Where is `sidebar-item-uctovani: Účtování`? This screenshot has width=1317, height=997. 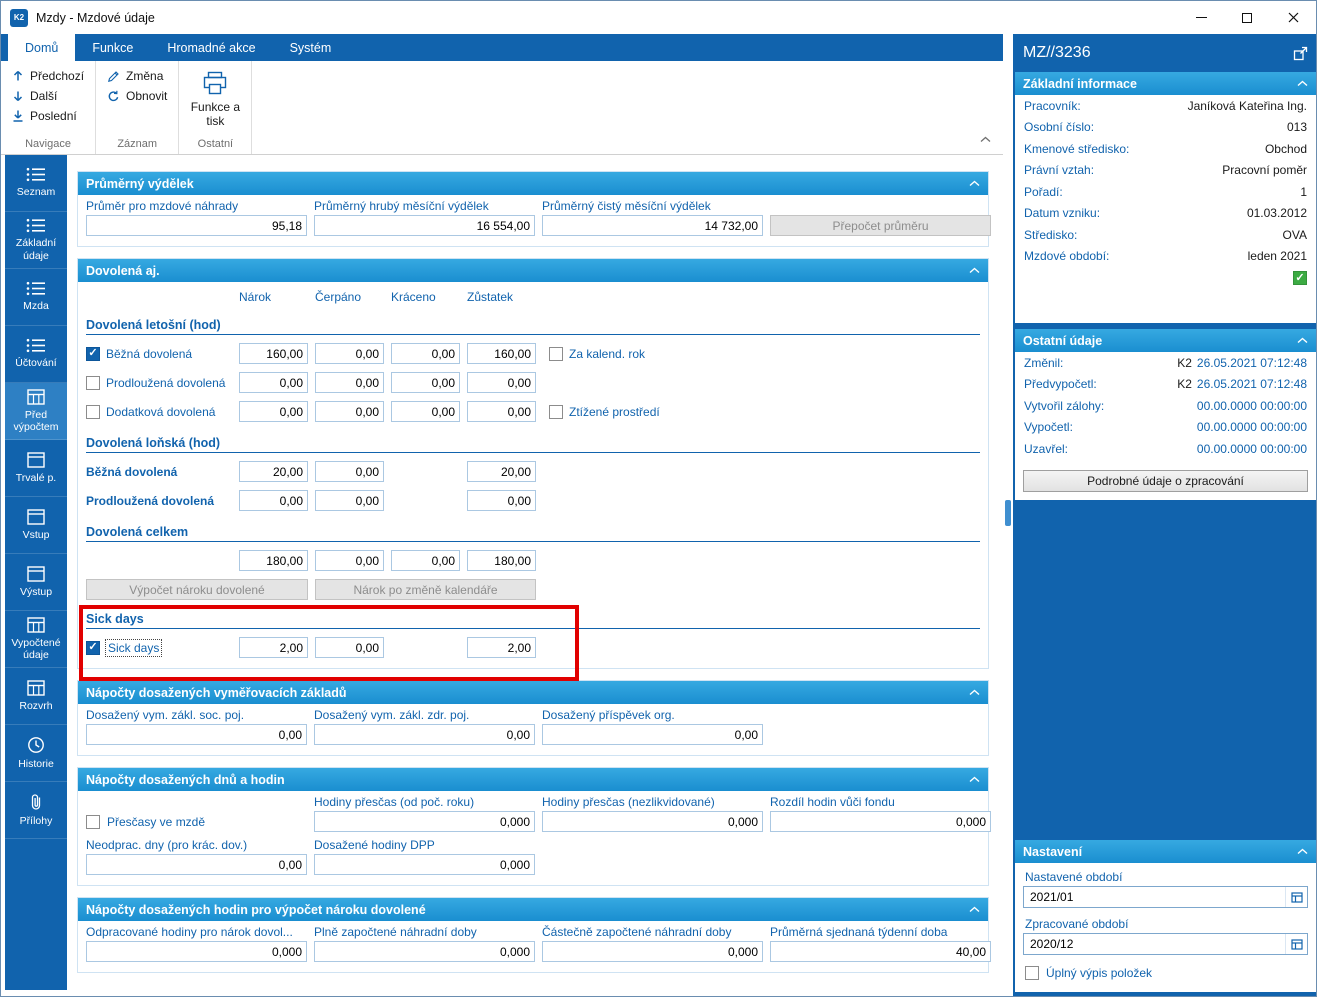 sidebar-item-uctovani: Účtování is located at coordinates (36, 354).